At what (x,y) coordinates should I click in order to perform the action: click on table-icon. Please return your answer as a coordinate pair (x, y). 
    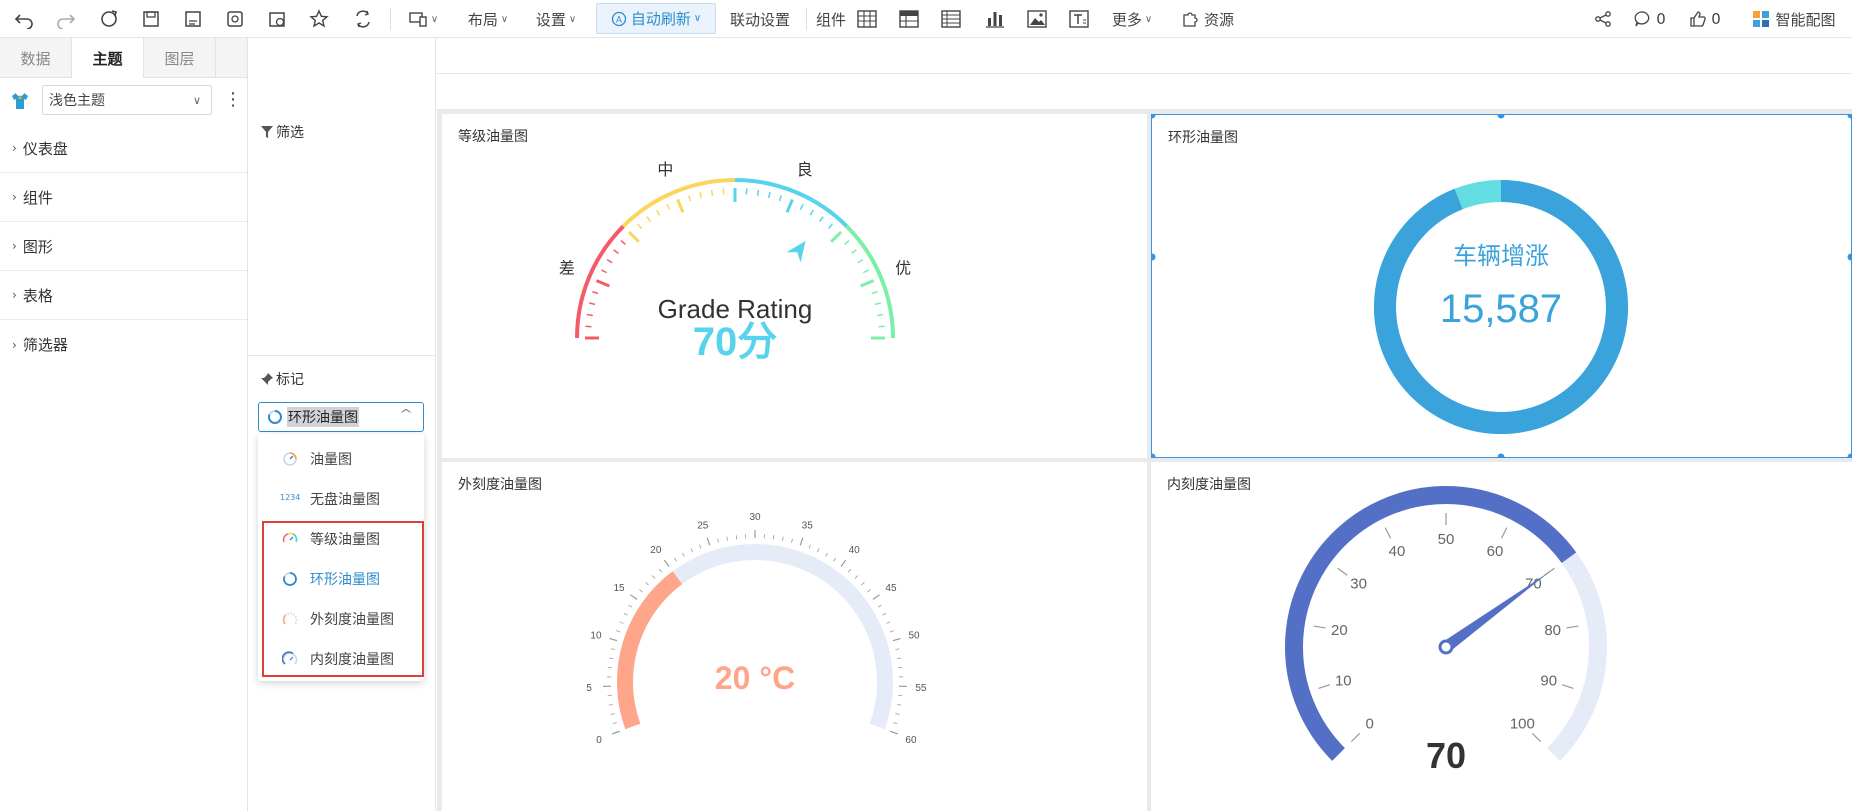
    Looking at the image, I should click on (867, 19).